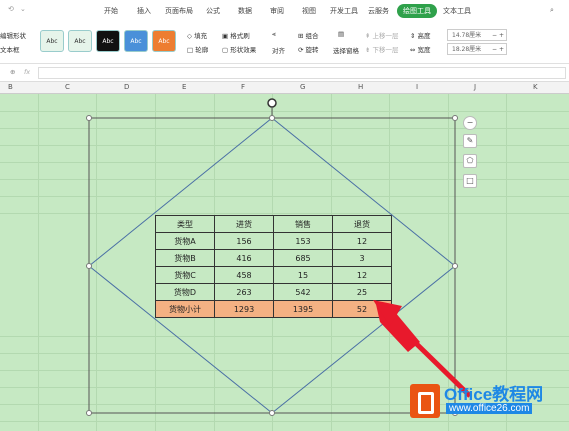 Image resolution: width=569 pixels, height=431 pixels. What do you see at coordinates (494, 394) in the screenshot?
I see `watermark-brand: Office教程网` at bounding box center [494, 394].